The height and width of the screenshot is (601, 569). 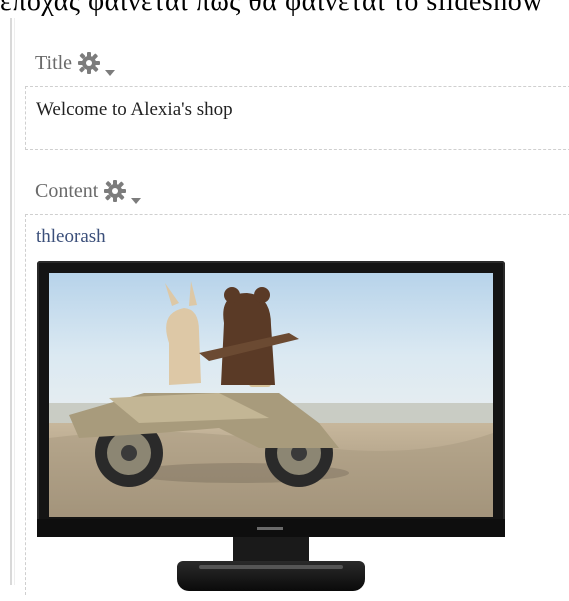 What do you see at coordinates (134, 109) in the screenshot?
I see `title-value: Welcome to Alexia's shop` at bounding box center [134, 109].